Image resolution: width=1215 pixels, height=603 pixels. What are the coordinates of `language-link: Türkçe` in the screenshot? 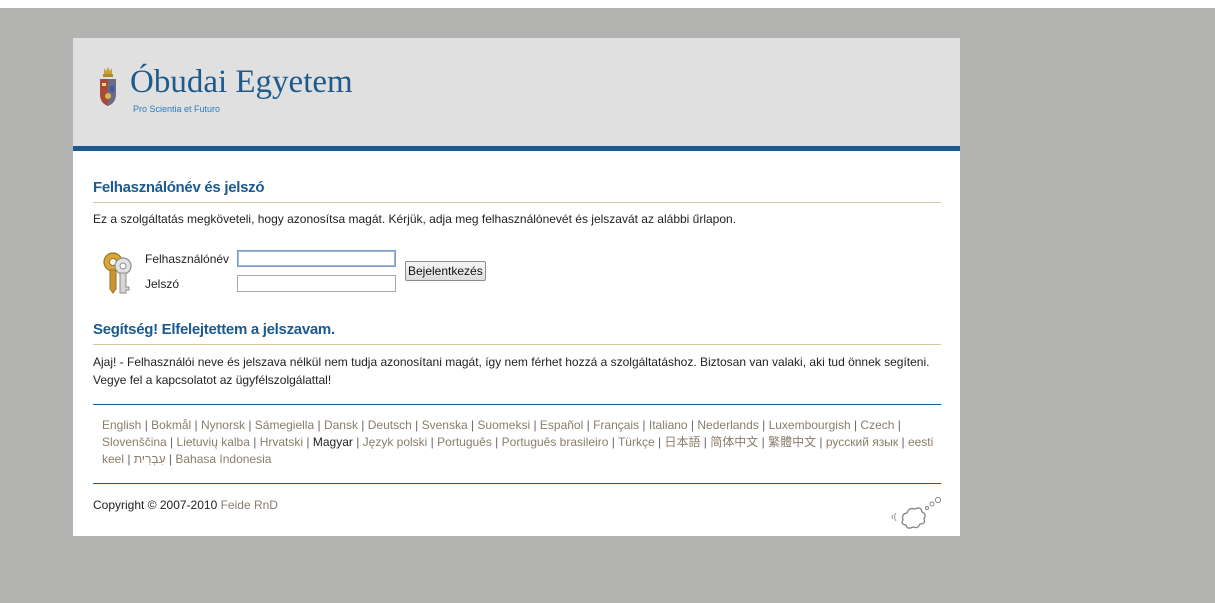 It's located at (636, 442).